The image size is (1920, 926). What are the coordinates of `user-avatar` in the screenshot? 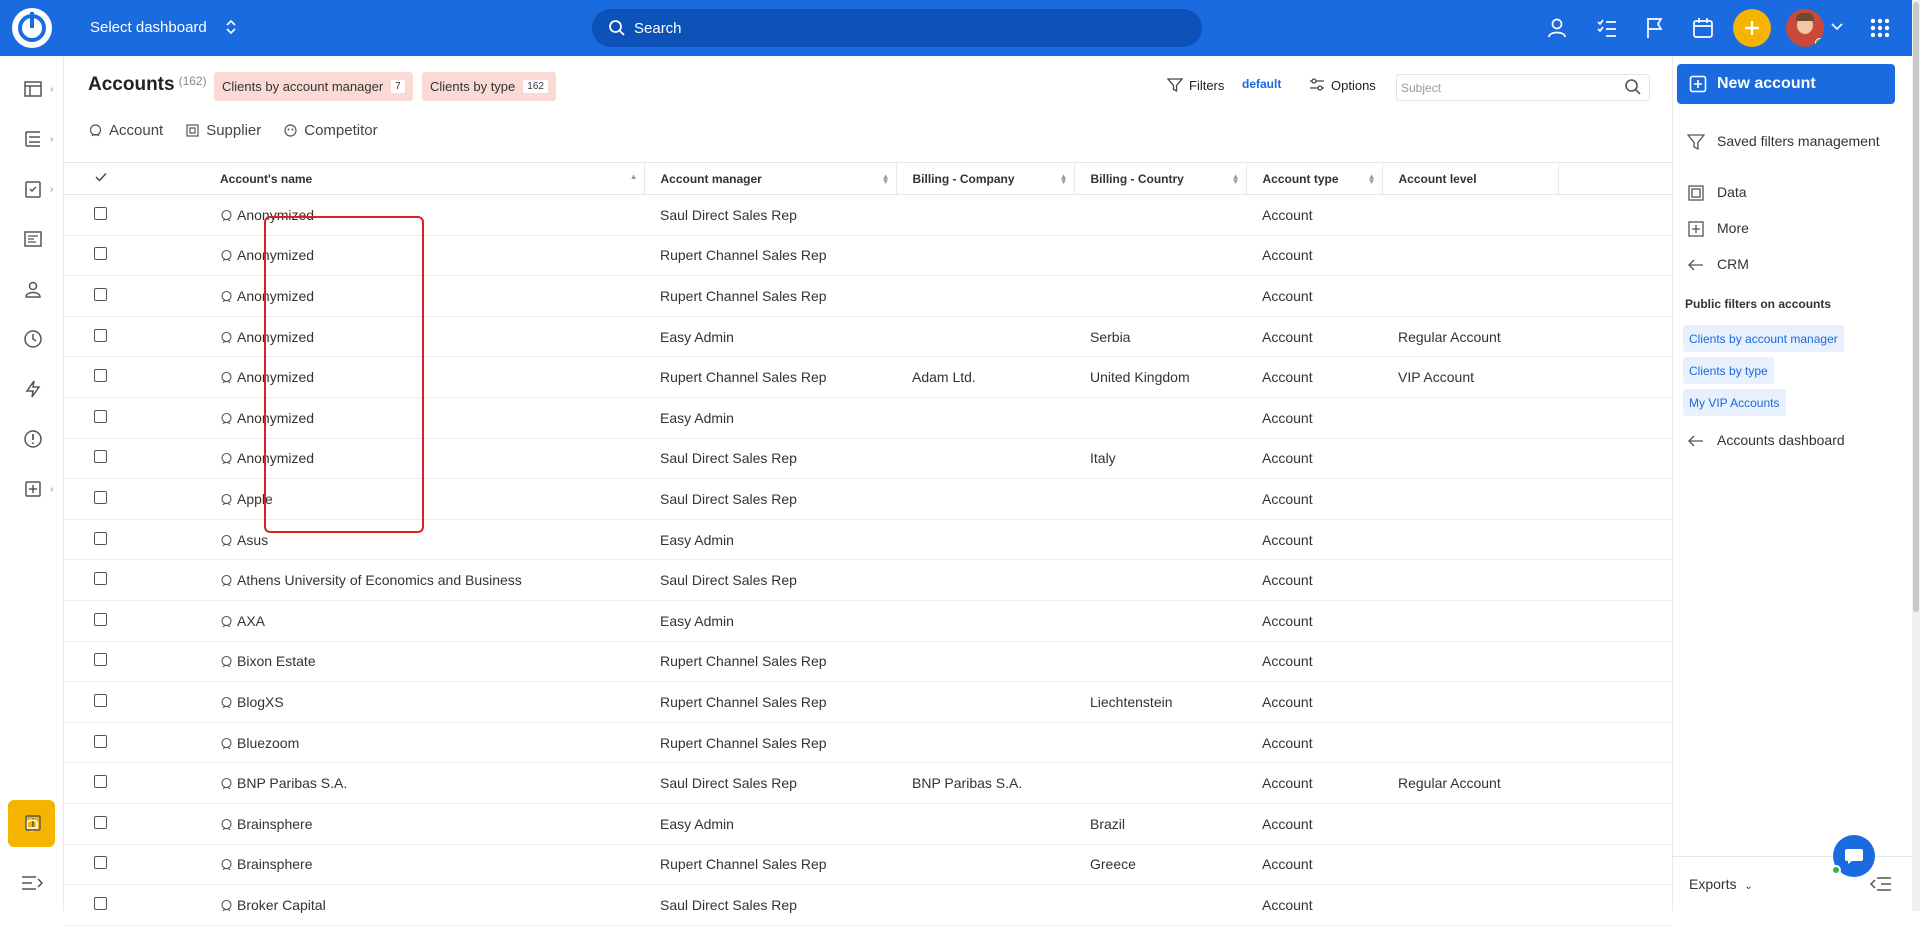 It's located at (1805, 28).